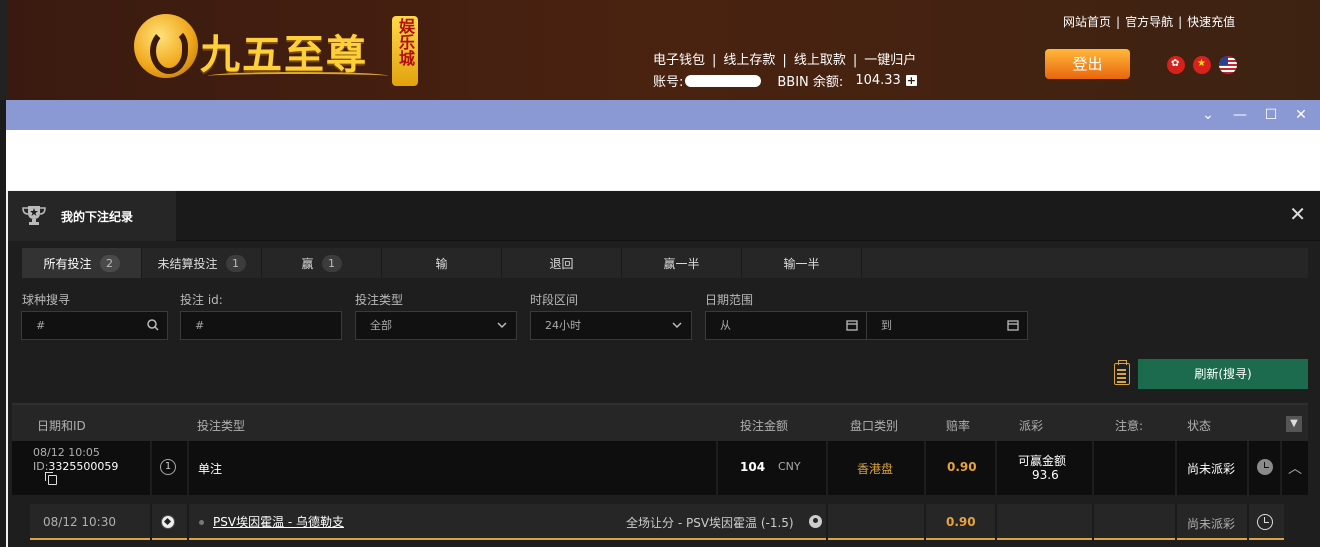  What do you see at coordinates (201, 522) in the screenshot?
I see `bullet-dot` at bounding box center [201, 522].